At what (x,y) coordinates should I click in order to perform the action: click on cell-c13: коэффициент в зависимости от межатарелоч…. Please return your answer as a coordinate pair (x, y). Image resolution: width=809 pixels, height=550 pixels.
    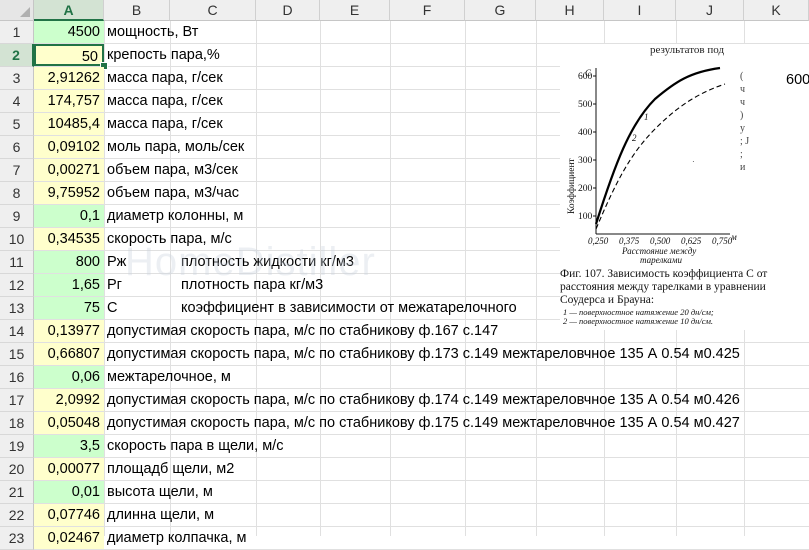
    Looking at the image, I should click on (347, 308).